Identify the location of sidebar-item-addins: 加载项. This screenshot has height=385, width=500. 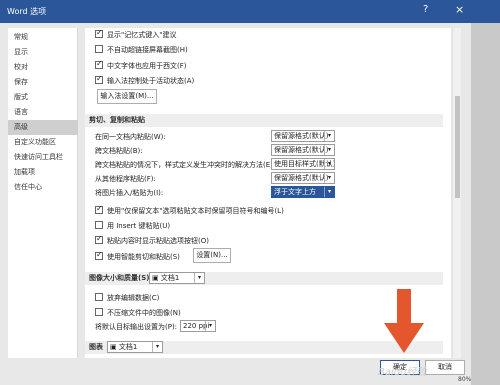
(43, 172).